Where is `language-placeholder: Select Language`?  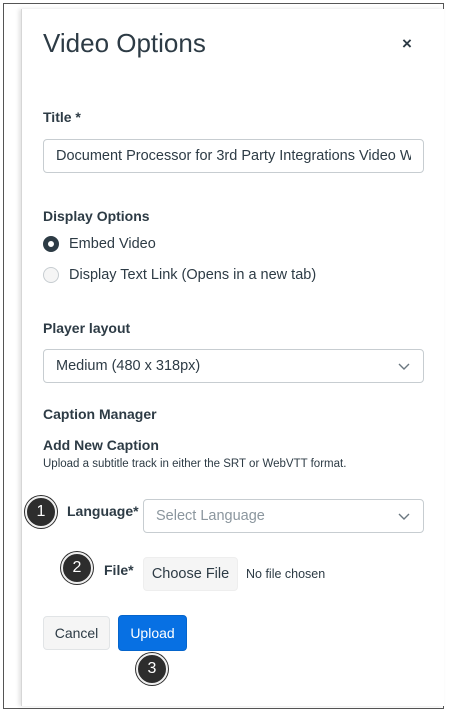 language-placeholder: Select Language is located at coordinates (210, 516).